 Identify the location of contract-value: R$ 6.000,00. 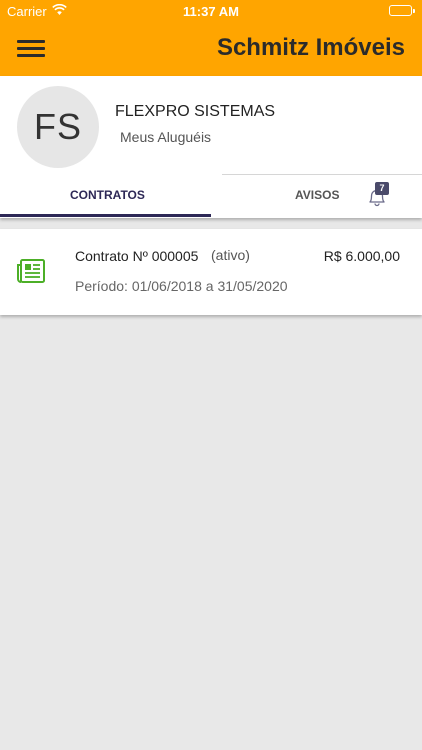
(361, 256).